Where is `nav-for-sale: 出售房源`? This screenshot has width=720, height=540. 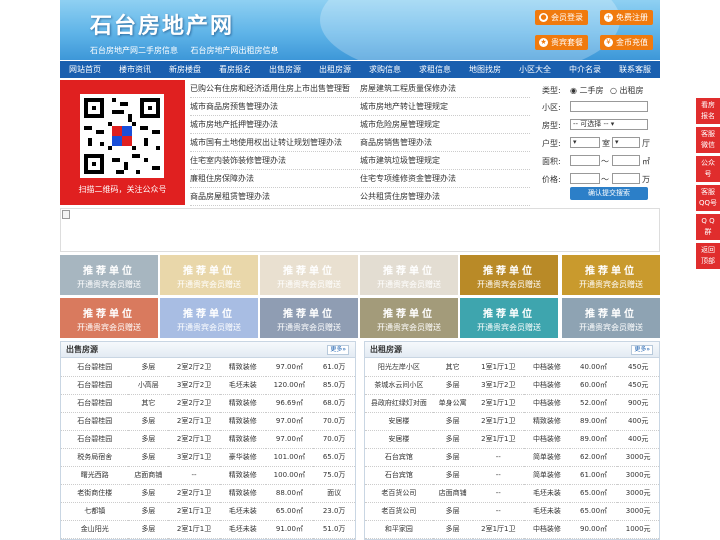
nav-for-sale: 出售房源 is located at coordinates (285, 69).